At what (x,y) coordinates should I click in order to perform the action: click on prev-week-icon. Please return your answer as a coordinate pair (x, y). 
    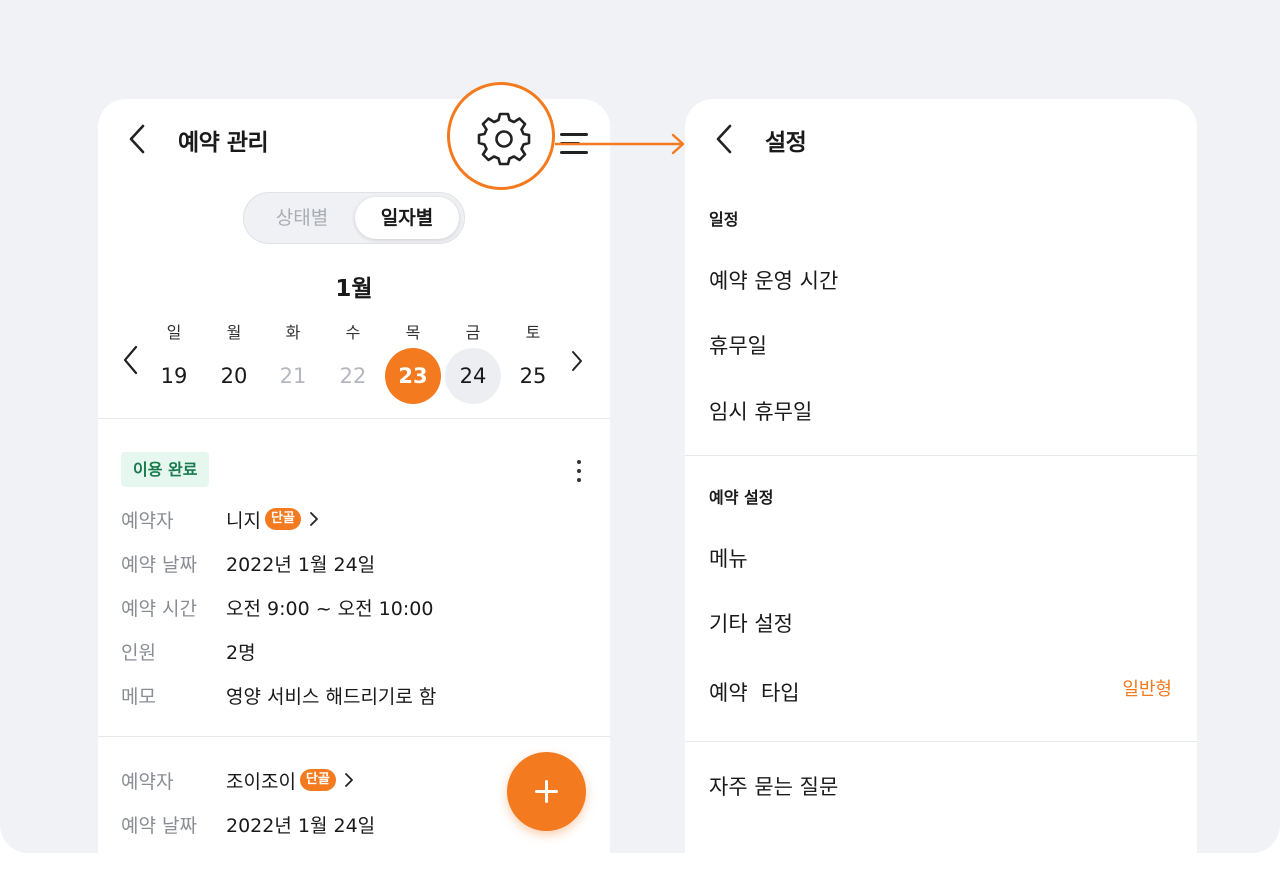
    Looking at the image, I should click on (131, 360).